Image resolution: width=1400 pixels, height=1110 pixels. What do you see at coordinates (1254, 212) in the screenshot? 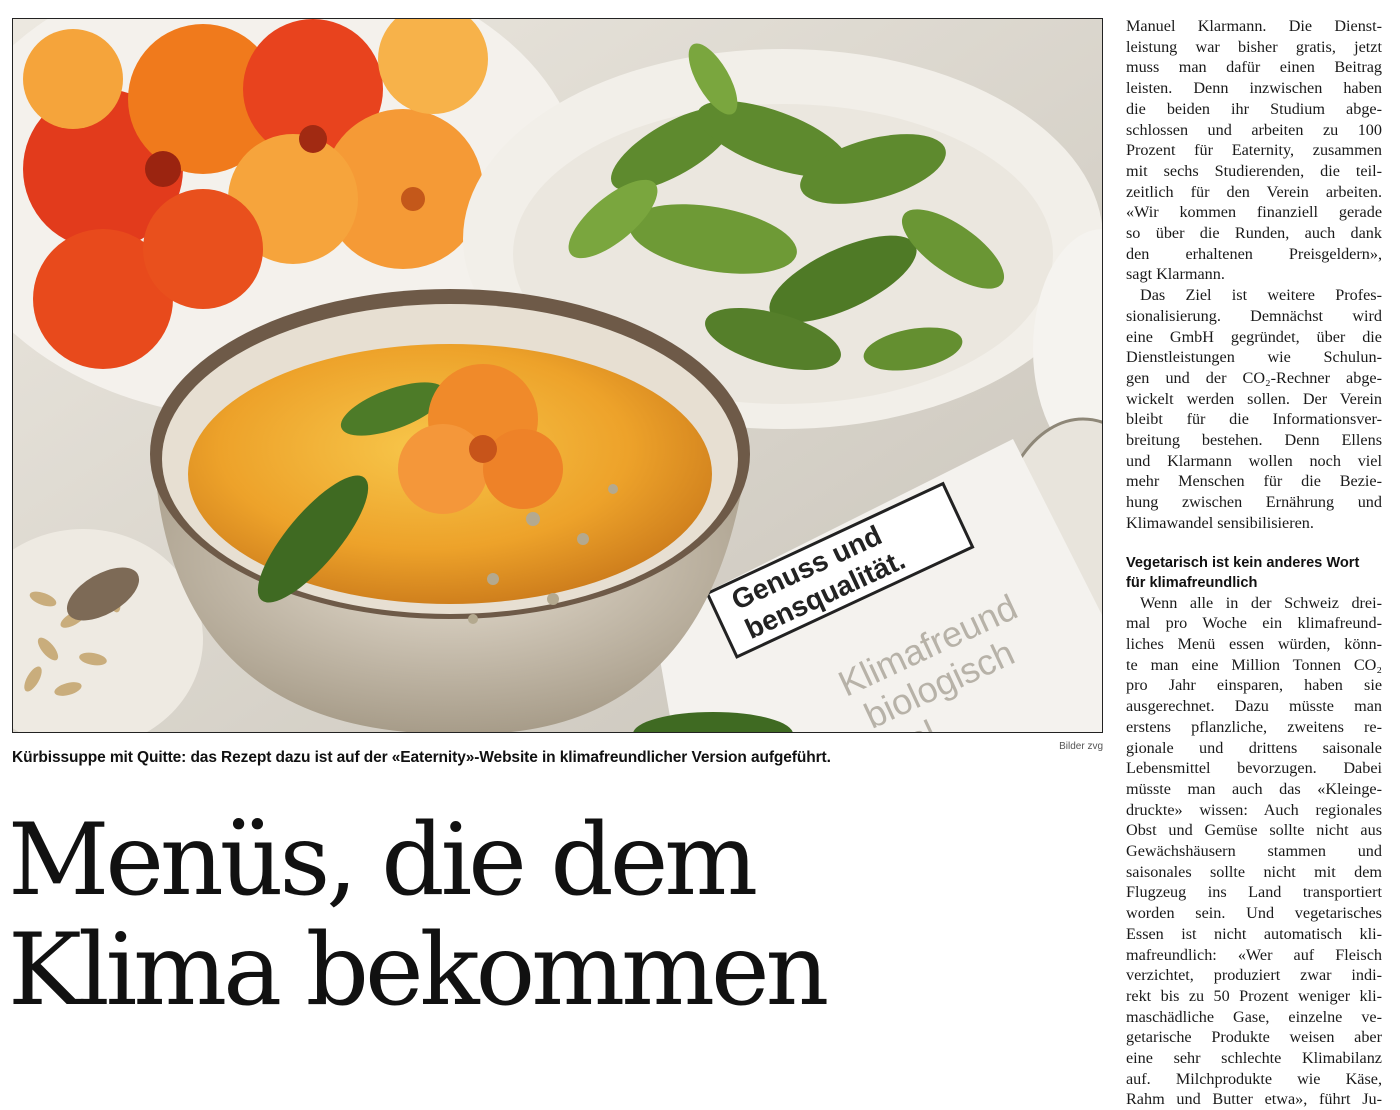
I see `text-line: «Wir kommen finanziell gerade` at bounding box center [1254, 212].